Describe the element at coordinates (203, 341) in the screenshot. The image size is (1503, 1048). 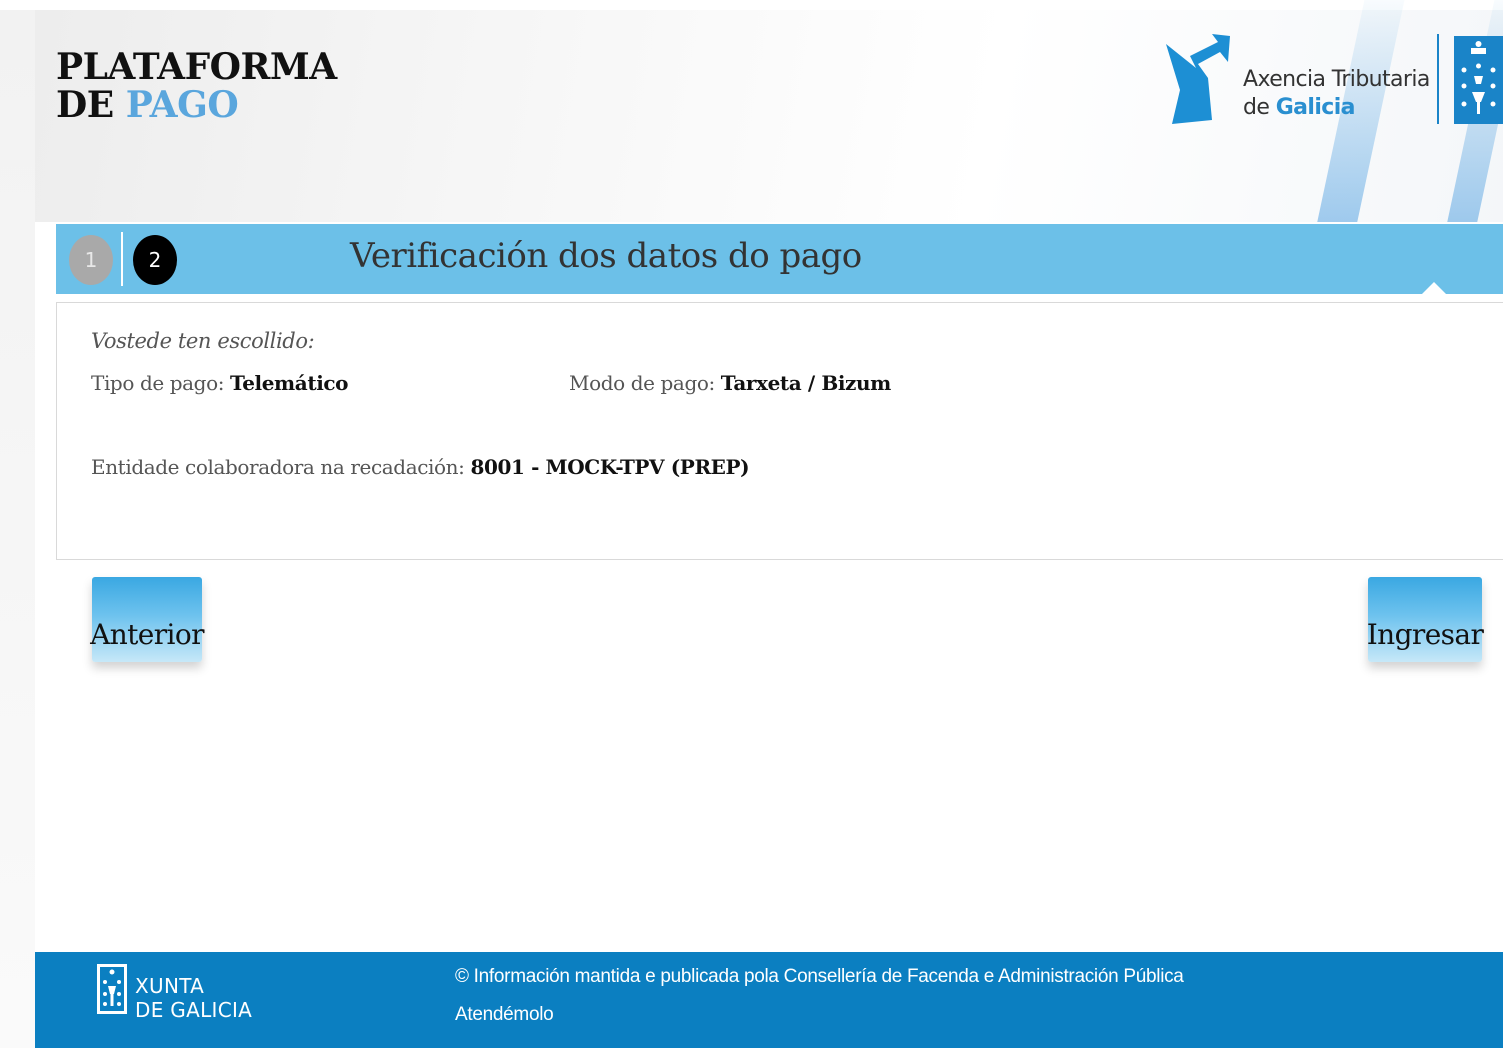
I see `chosen-label: Vostede ten escollido:` at that location.